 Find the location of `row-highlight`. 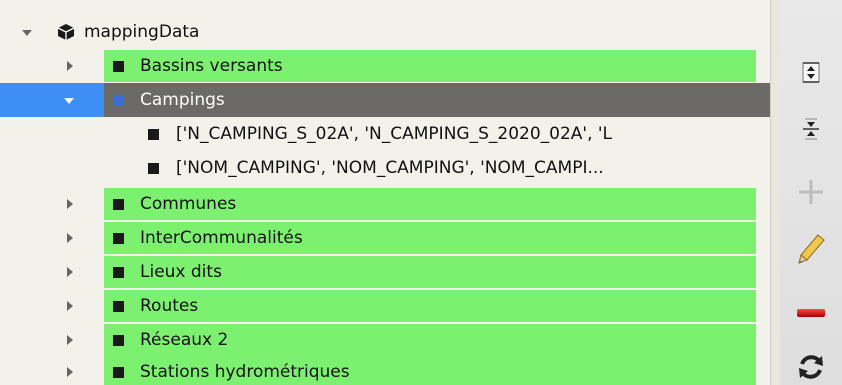

row-highlight is located at coordinates (430, 306).